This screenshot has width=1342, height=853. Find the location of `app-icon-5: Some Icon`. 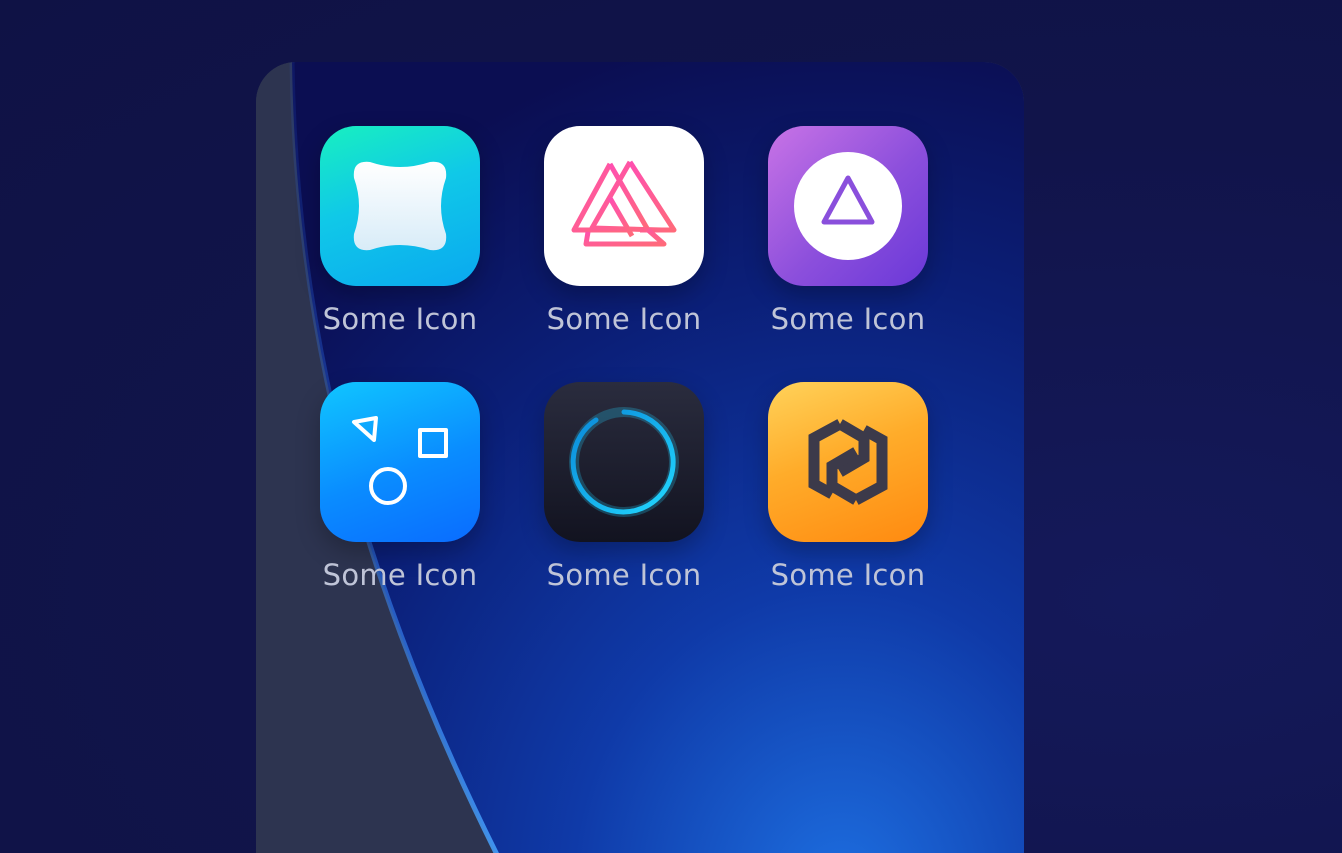

app-icon-5: Some Icon is located at coordinates (624, 510).